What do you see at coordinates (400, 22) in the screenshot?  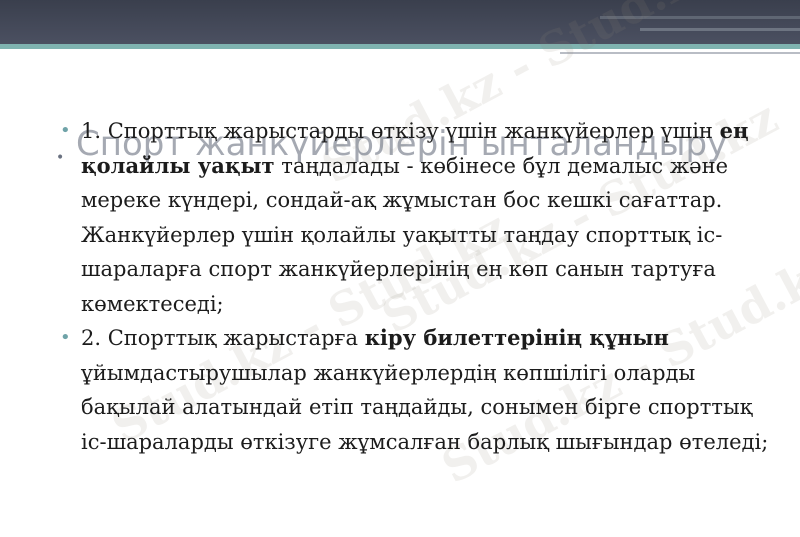 I see `header-band` at bounding box center [400, 22].